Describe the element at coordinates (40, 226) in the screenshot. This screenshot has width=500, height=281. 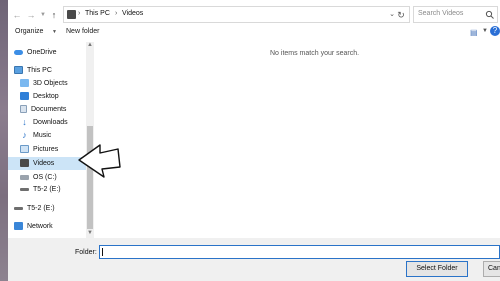
I see `nav-label: Network` at that location.